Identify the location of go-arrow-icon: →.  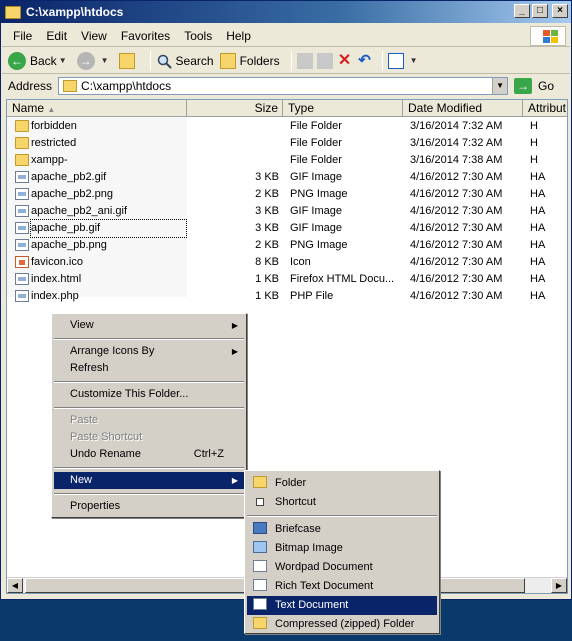
(523, 86).